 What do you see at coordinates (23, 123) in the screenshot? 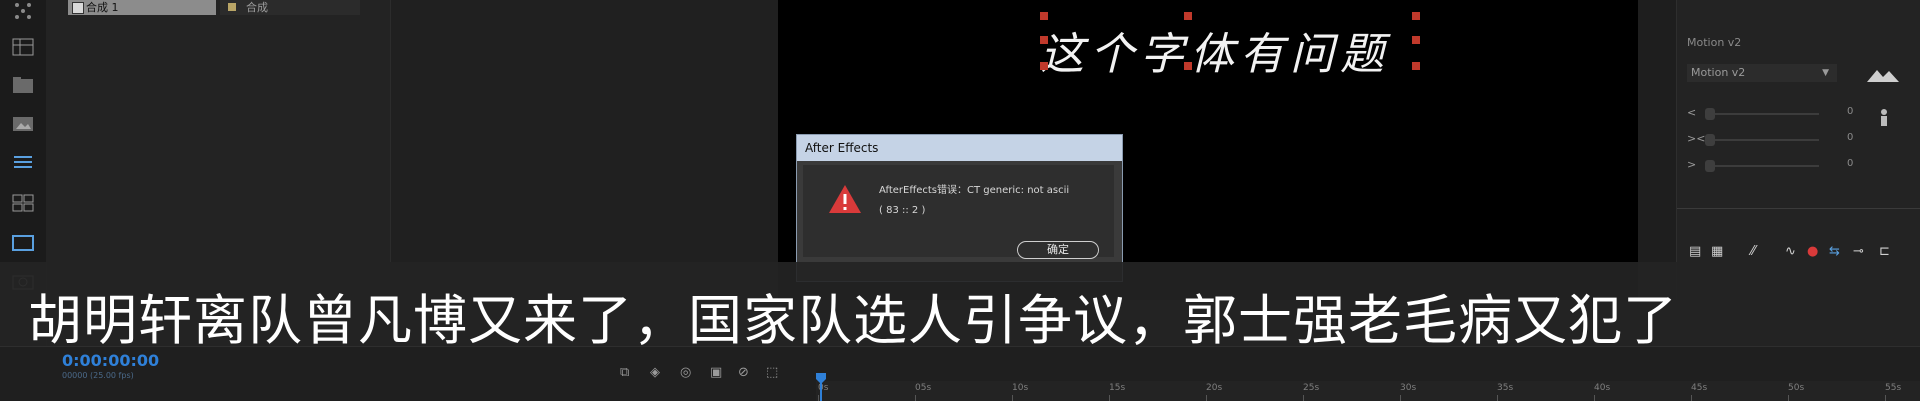
I see `image-folder-icon` at bounding box center [23, 123].